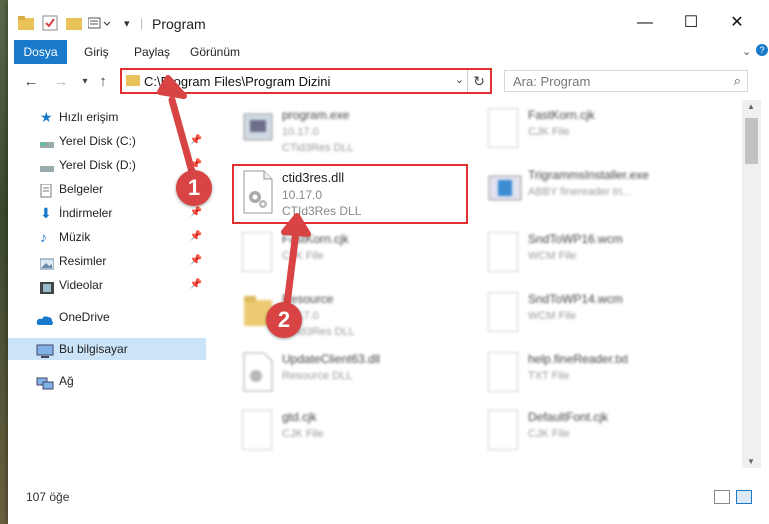 The height and width of the screenshot is (524, 769). Describe the element at coordinates (107, 381) in the screenshot. I see `sidebar-item-network: Ağ` at that location.